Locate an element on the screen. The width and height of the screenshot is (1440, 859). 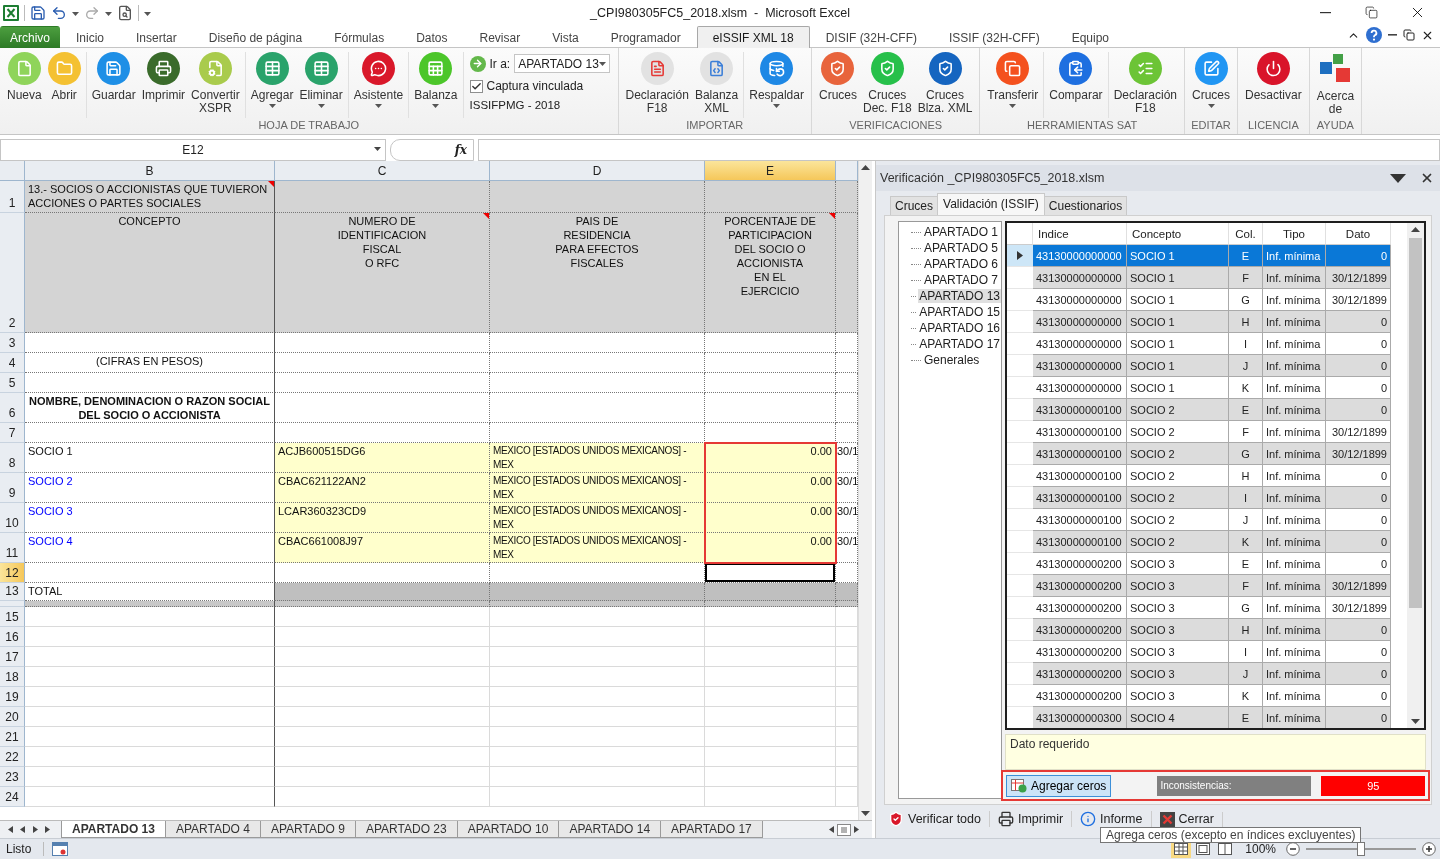
ribbon-button: Abrir is located at coordinates (64, 77).